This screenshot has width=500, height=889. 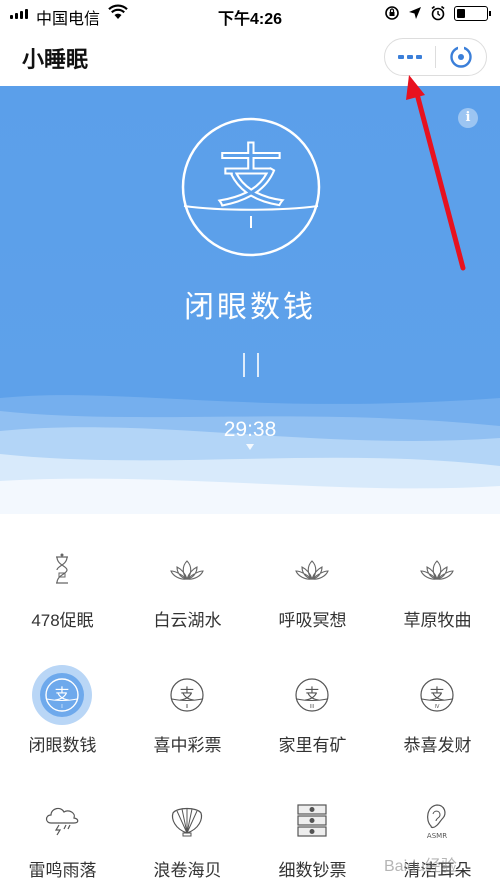 I want to click on svg-text: IV, so click(x=437, y=707).